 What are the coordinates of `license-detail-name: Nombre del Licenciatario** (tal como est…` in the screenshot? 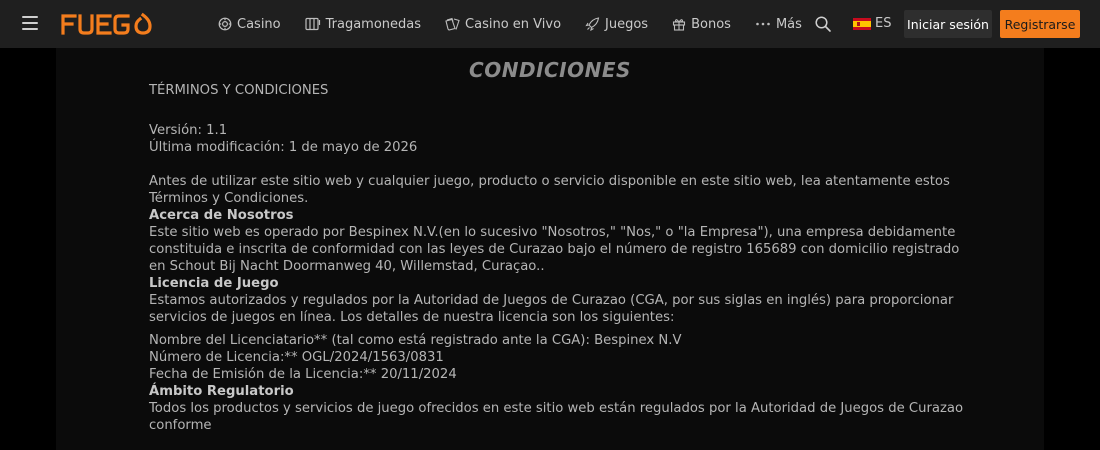 It's located at (415, 340).